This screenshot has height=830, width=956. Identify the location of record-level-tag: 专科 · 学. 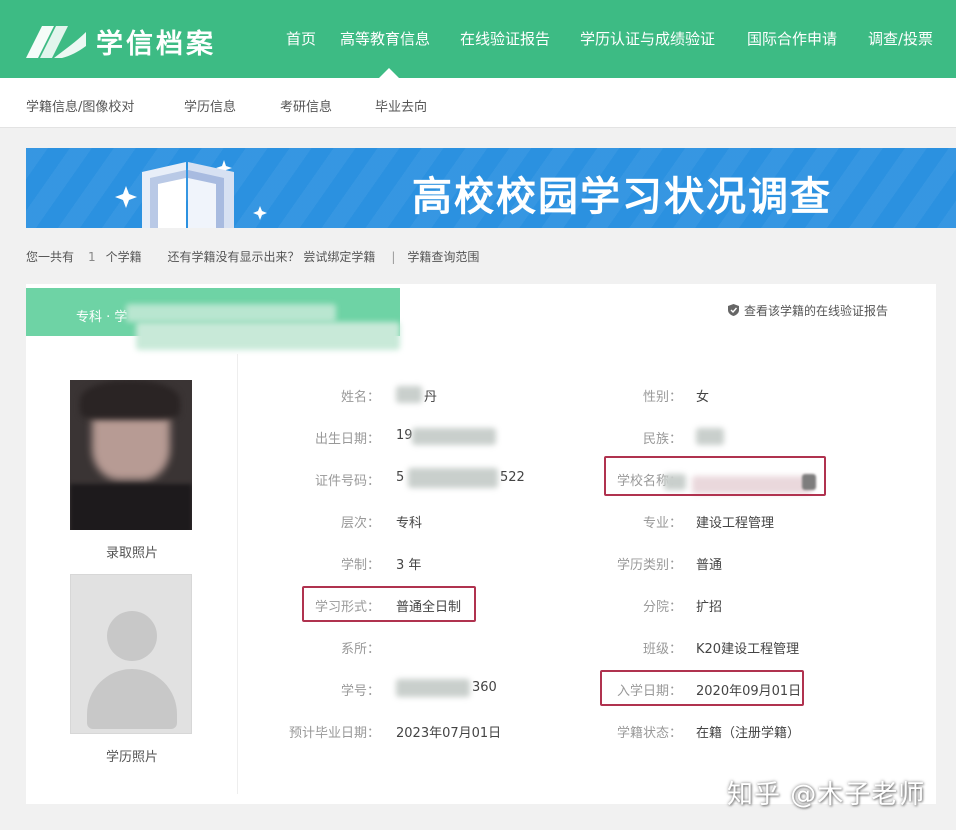
(102, 317).